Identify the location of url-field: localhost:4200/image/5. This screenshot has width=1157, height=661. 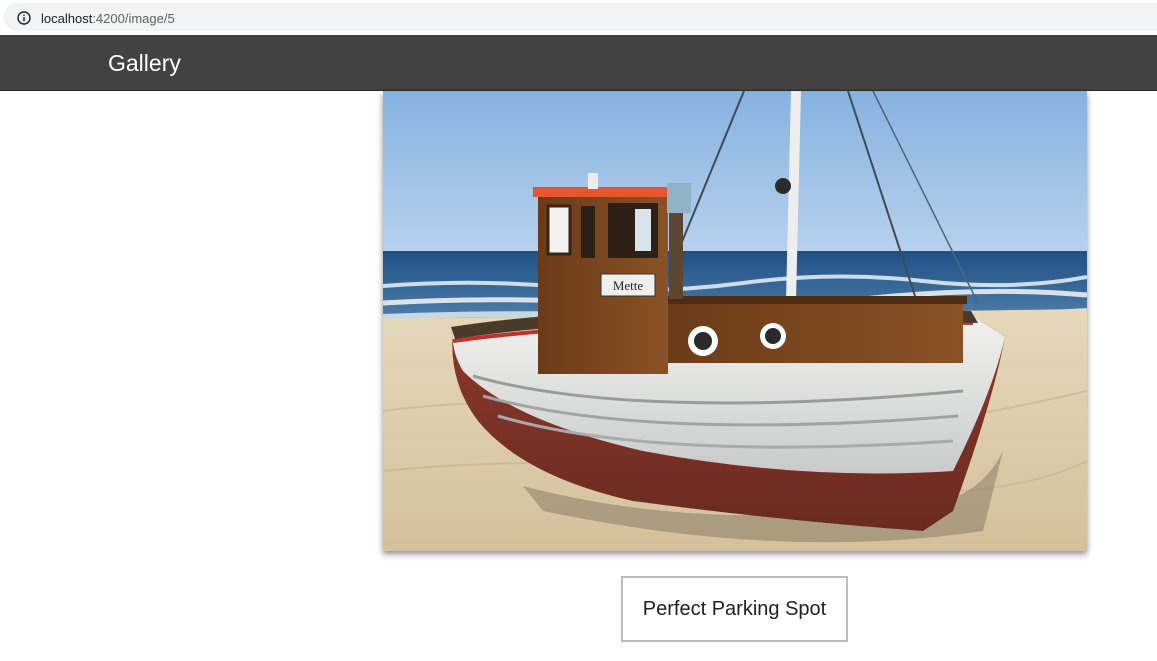
(580, 17).